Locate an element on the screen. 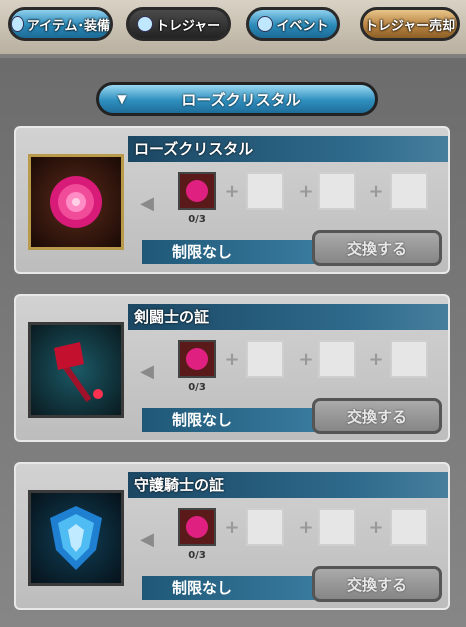  event-icon is located at coordinates (265, 24).